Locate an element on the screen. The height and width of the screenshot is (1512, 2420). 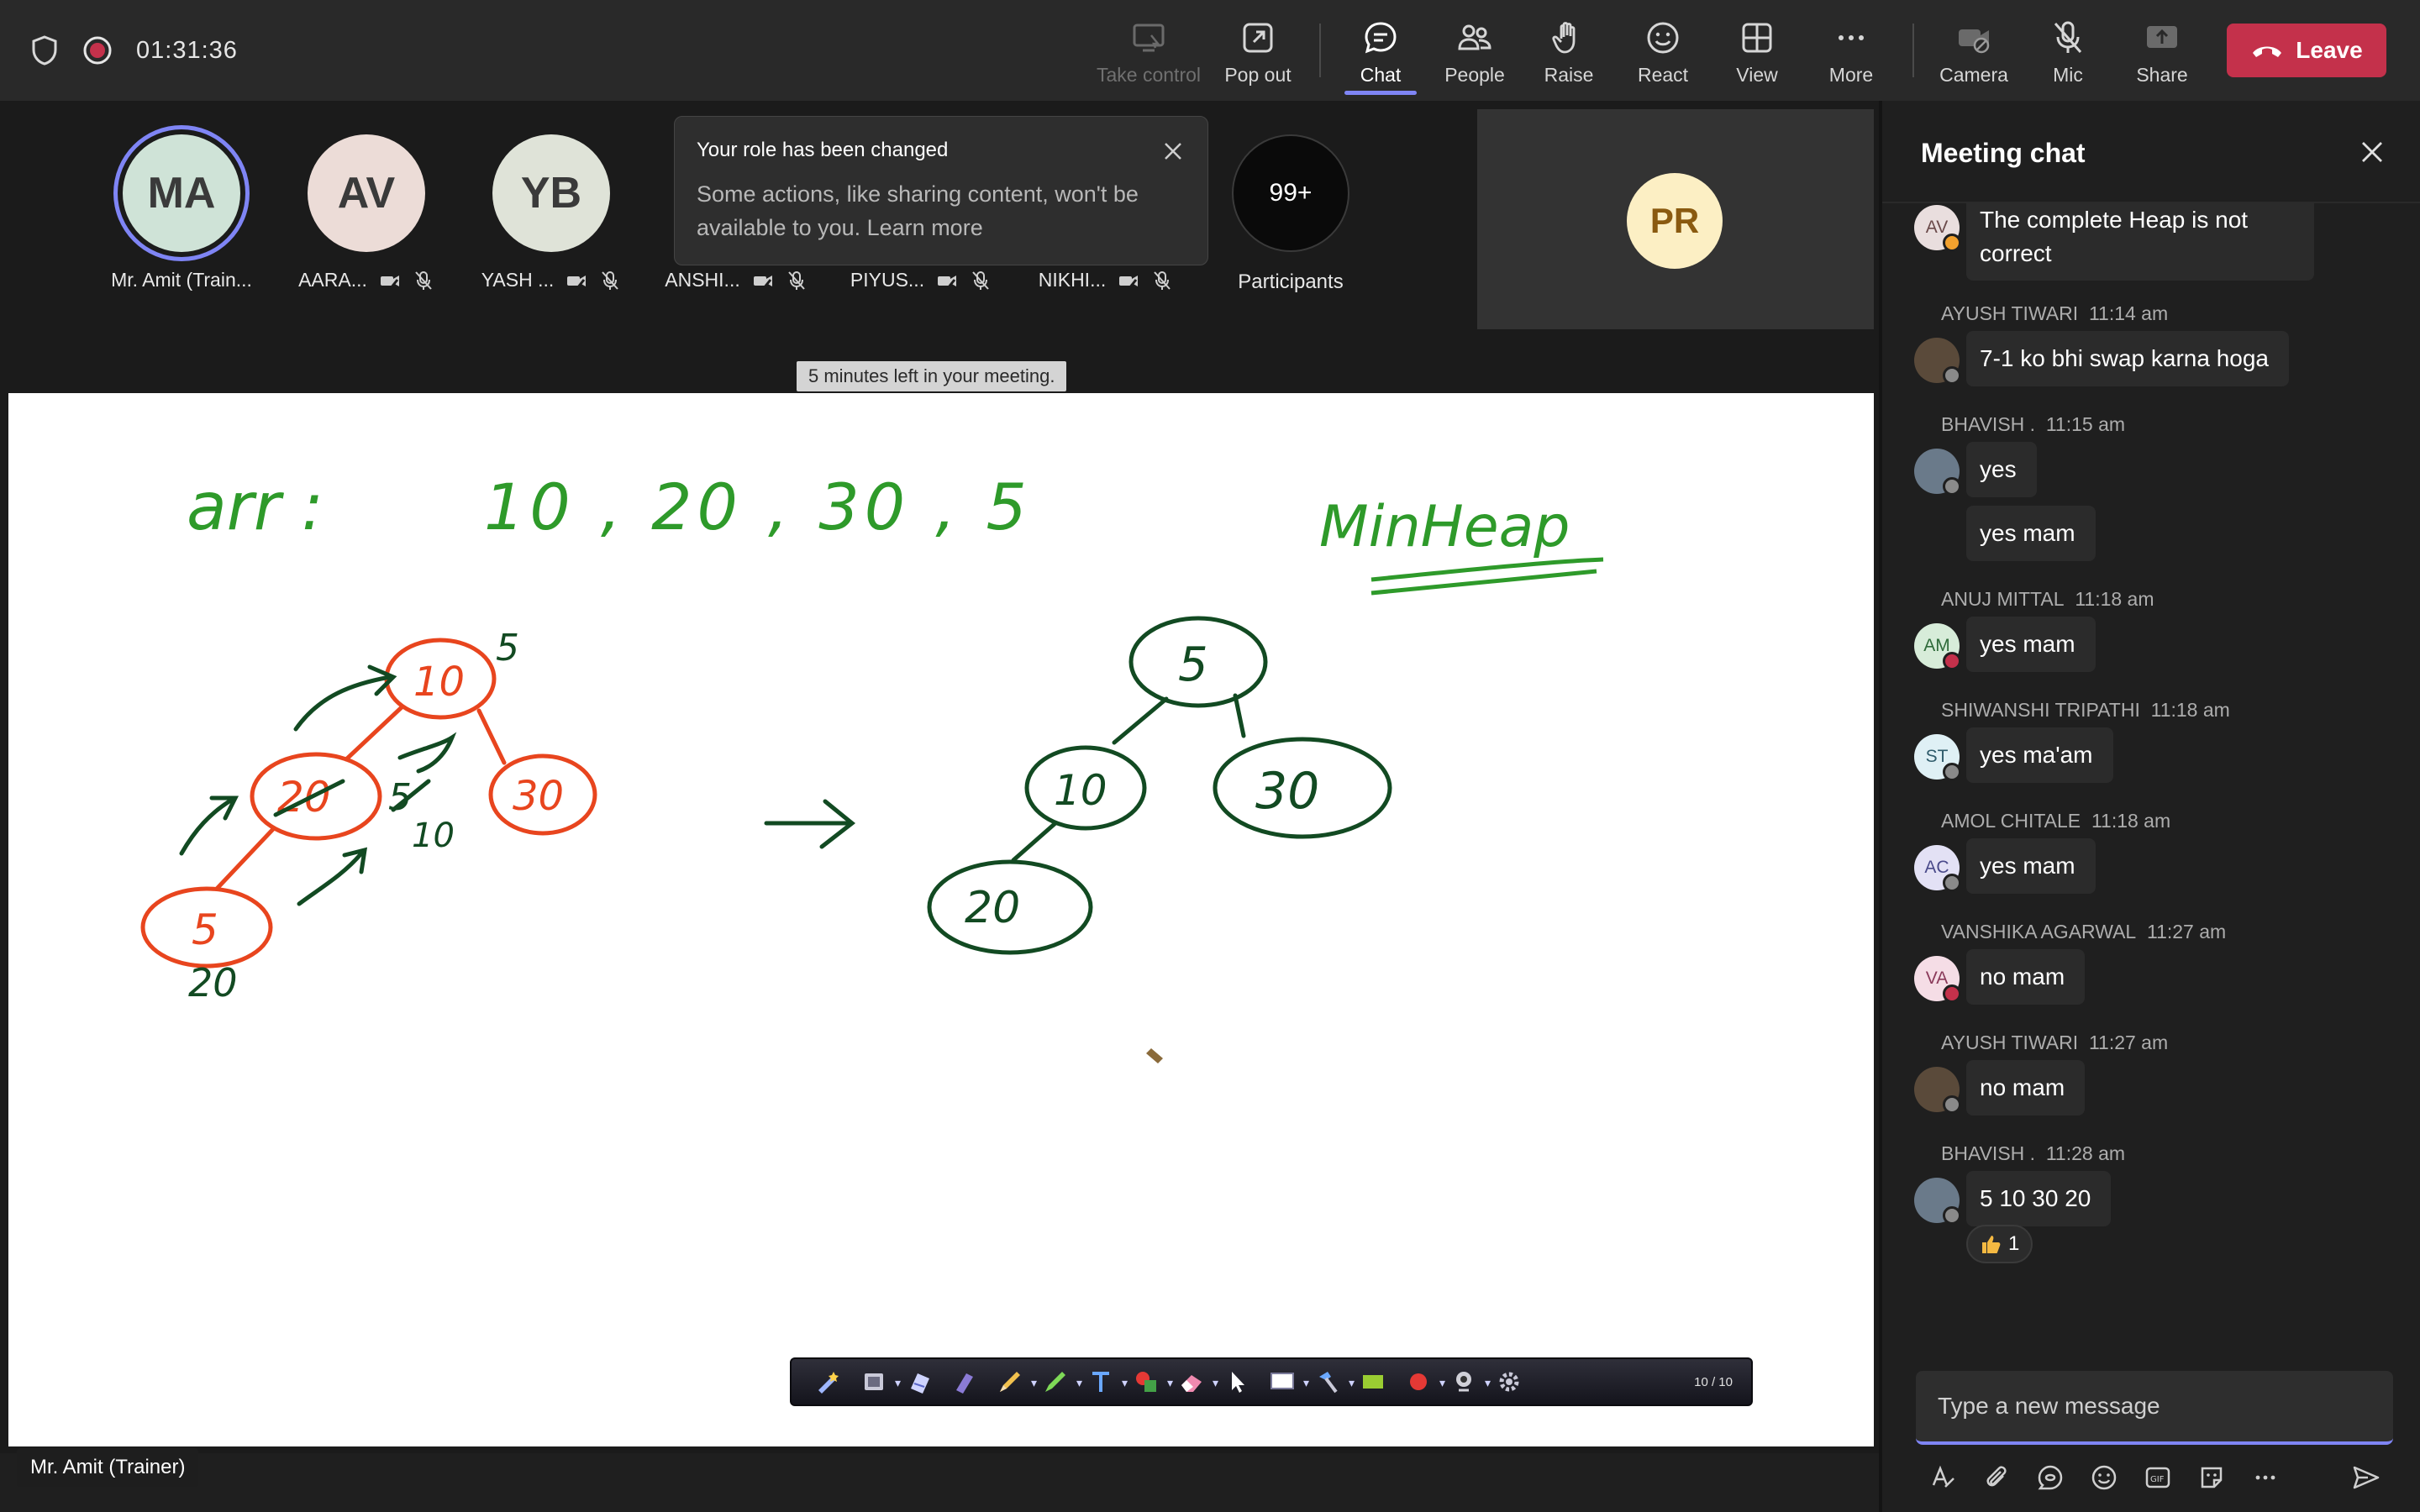
mic-button: Mic is located at coordinates (2068, 53).